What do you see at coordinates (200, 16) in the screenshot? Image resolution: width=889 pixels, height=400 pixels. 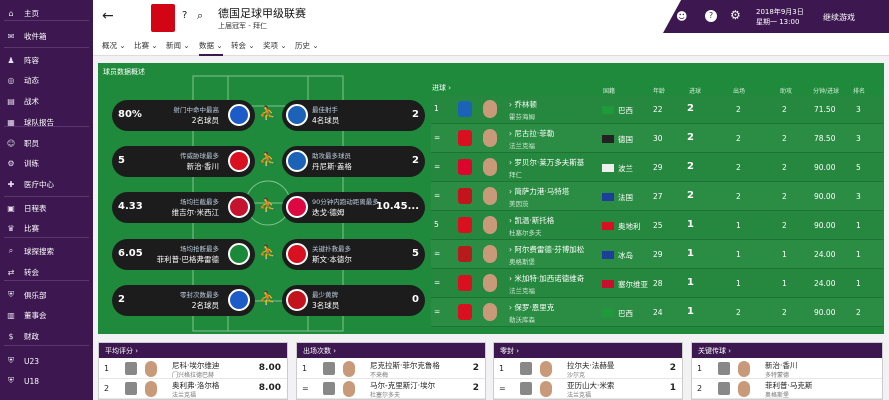 I see `zoom-icon: ⌕` at bounding box center [200, 16].